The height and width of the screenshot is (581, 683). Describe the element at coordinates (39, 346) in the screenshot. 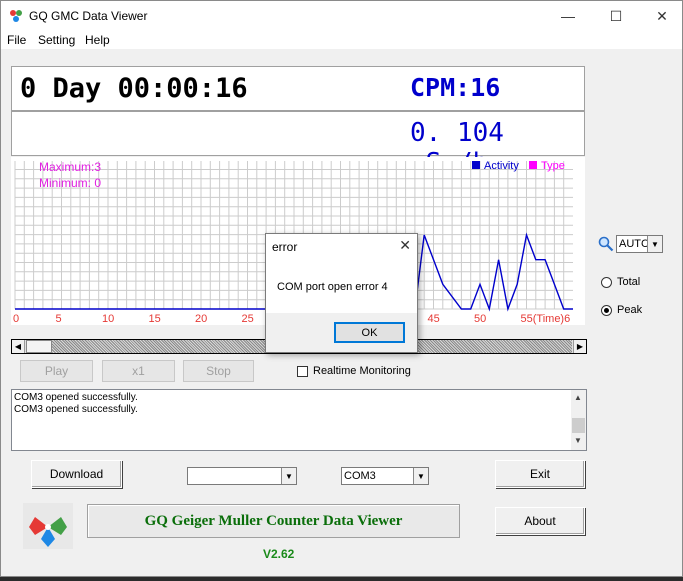

I see `scroll-thumb` at that location.